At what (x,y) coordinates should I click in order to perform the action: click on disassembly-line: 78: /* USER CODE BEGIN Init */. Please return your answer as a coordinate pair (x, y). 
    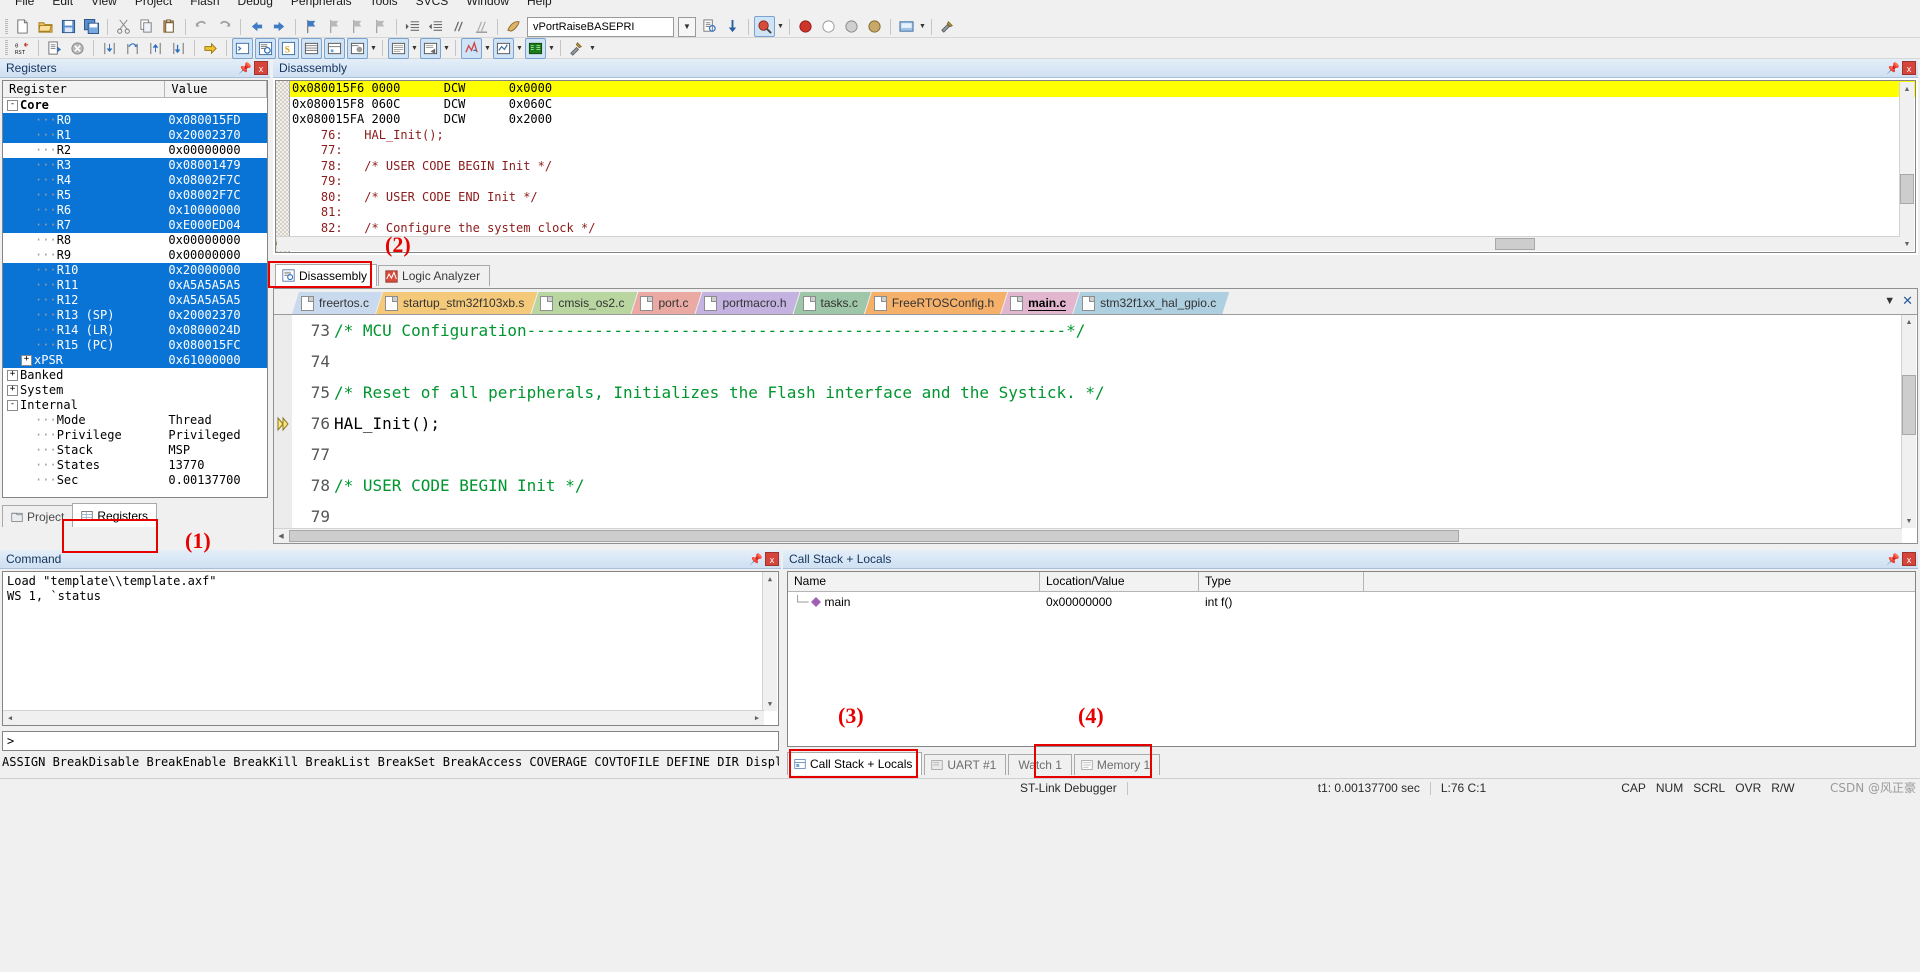
    Looking at the image, I should click on (1102, 167).